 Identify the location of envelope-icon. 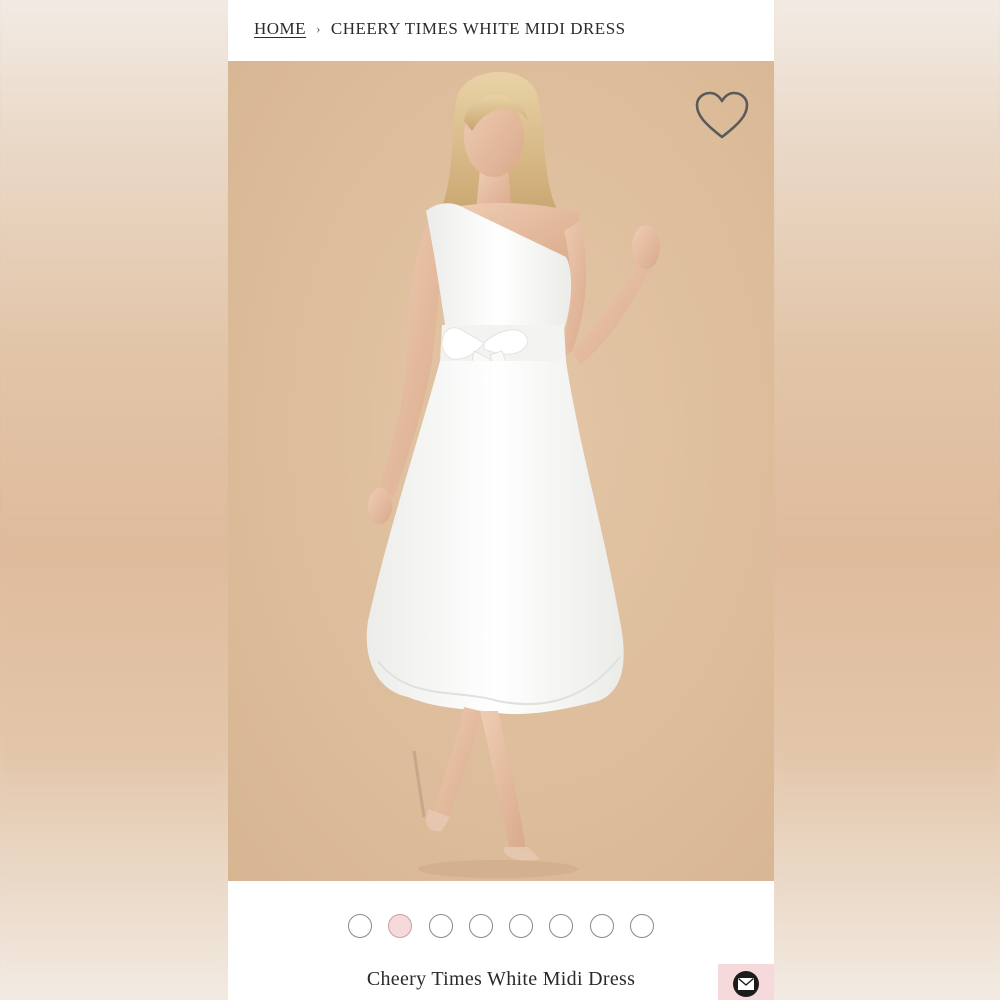
(746, 984).